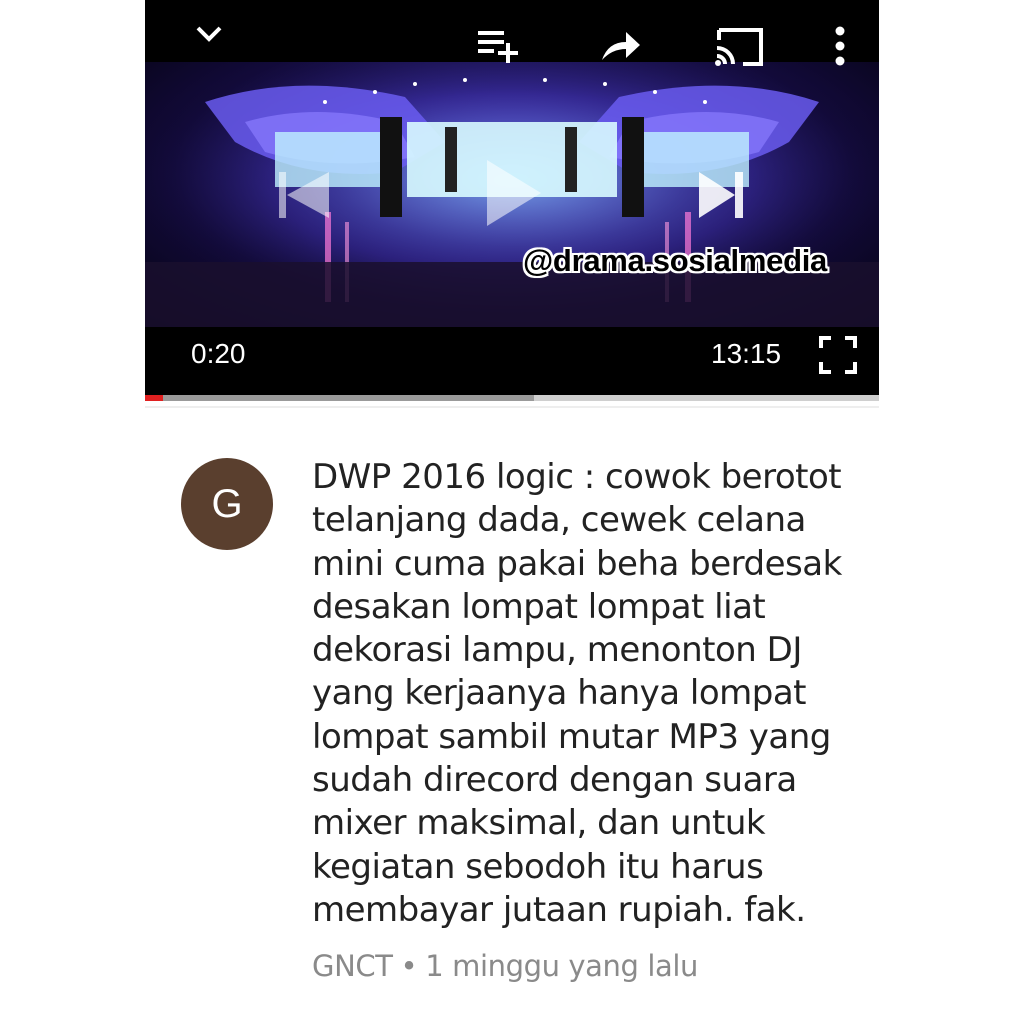  I want to click on comment-line: desakan lompat lompat liat, so click(539, 606).